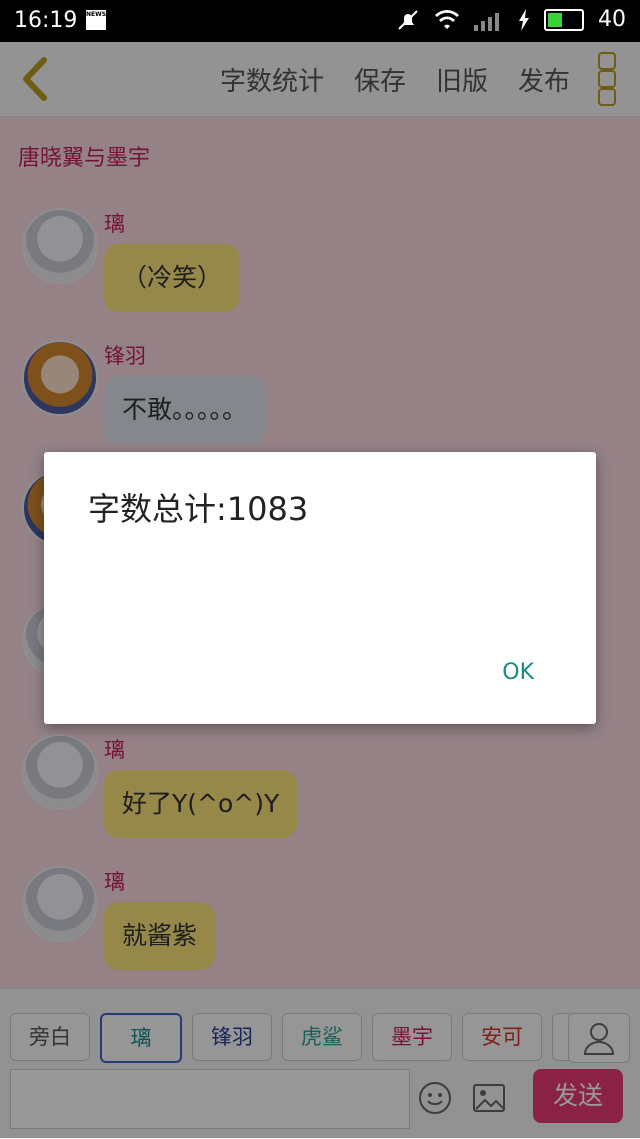  I want to click on news-icon: NEWS, so click(96, 20).